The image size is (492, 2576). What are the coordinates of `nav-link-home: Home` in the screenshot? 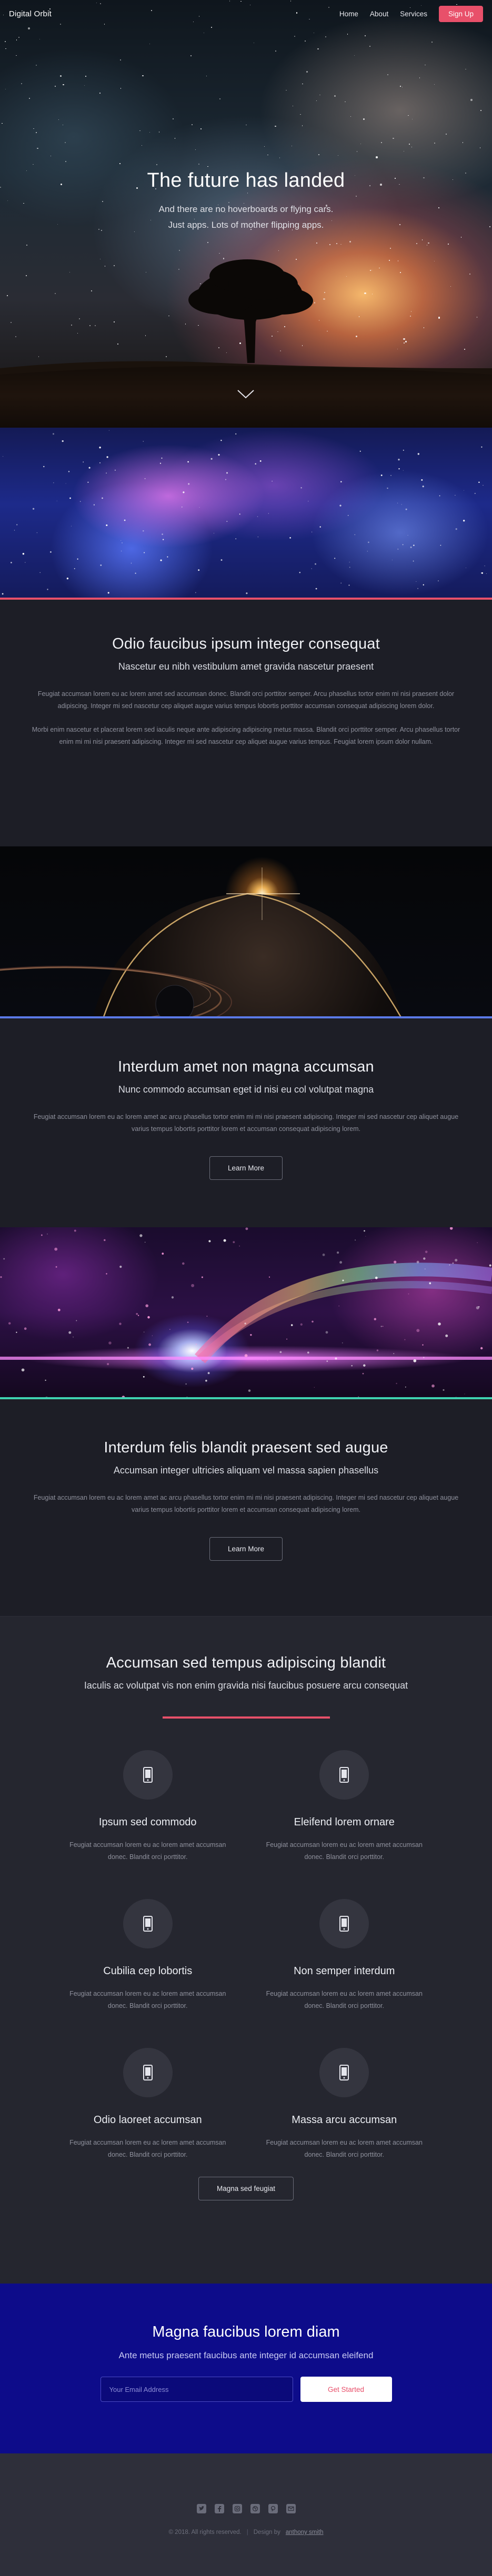 It's located at (348, 14).